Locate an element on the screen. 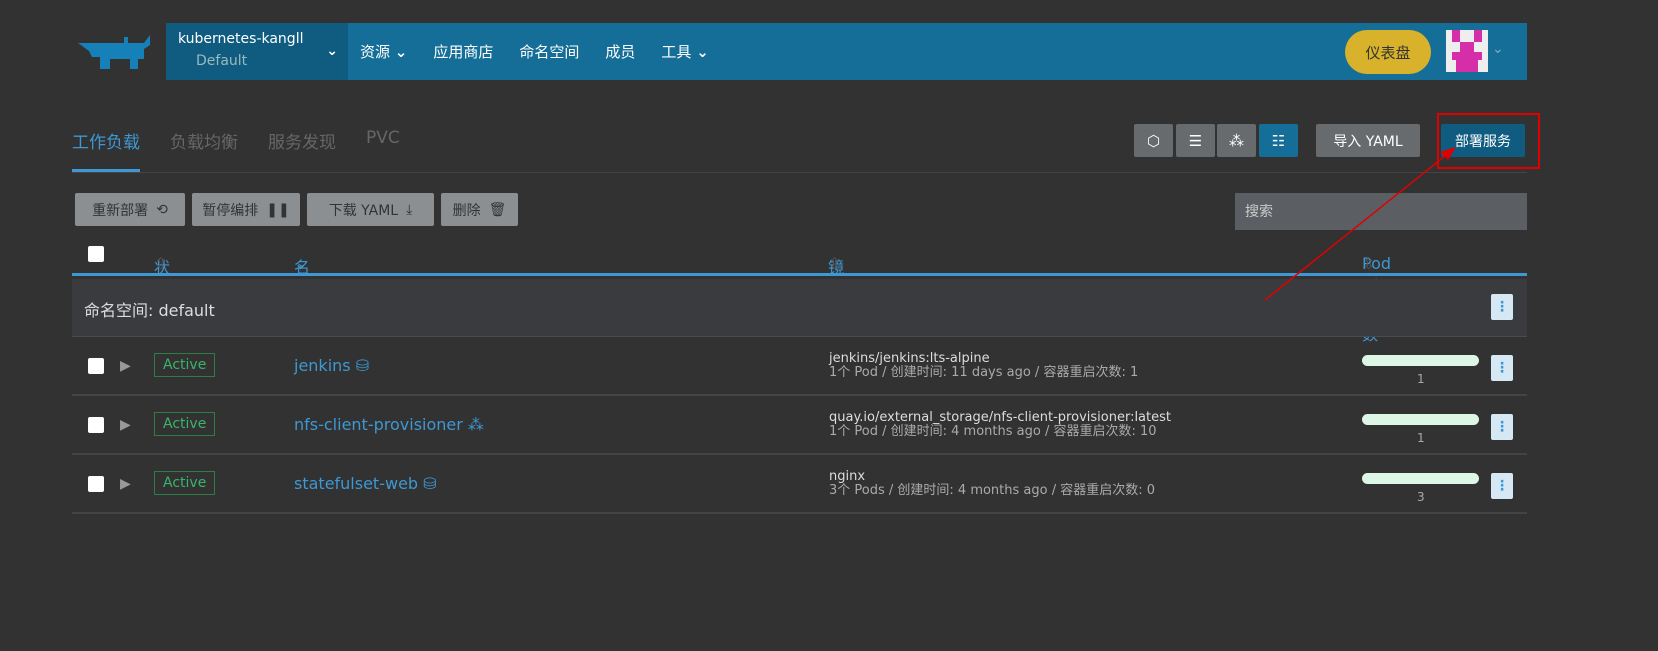 This screenshot has height=651, width=1658. workload-detail: 3个 Pods / 创建时间: 4 months ago / 容器重启次数: 0 is located at coordinates (992, 490).